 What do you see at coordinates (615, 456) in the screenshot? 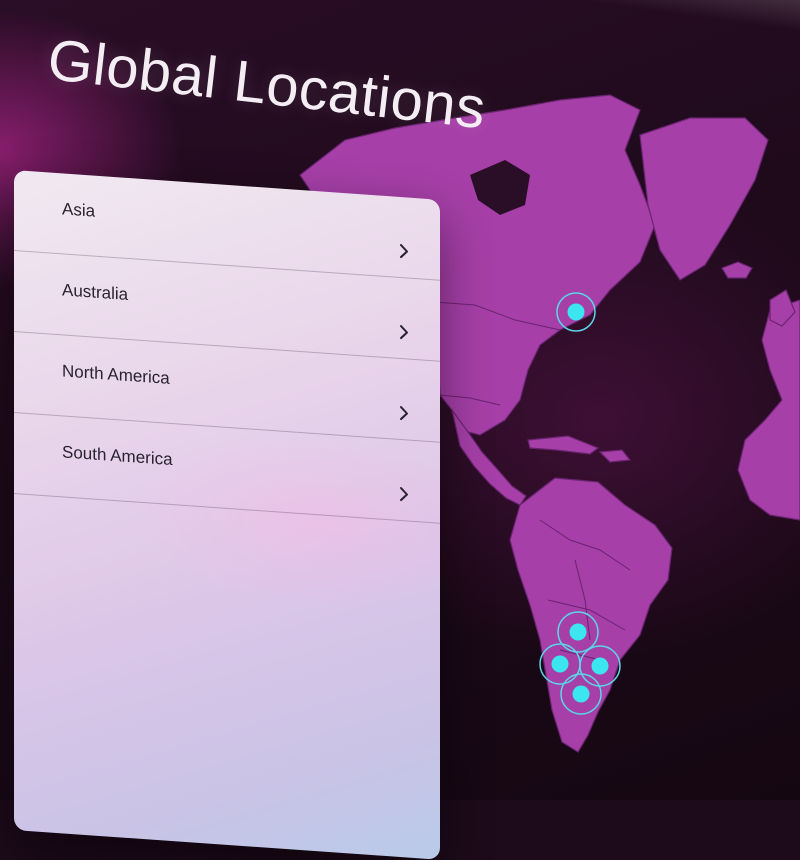
I see `hispaniola-shape` at bounding box center [615, 456].